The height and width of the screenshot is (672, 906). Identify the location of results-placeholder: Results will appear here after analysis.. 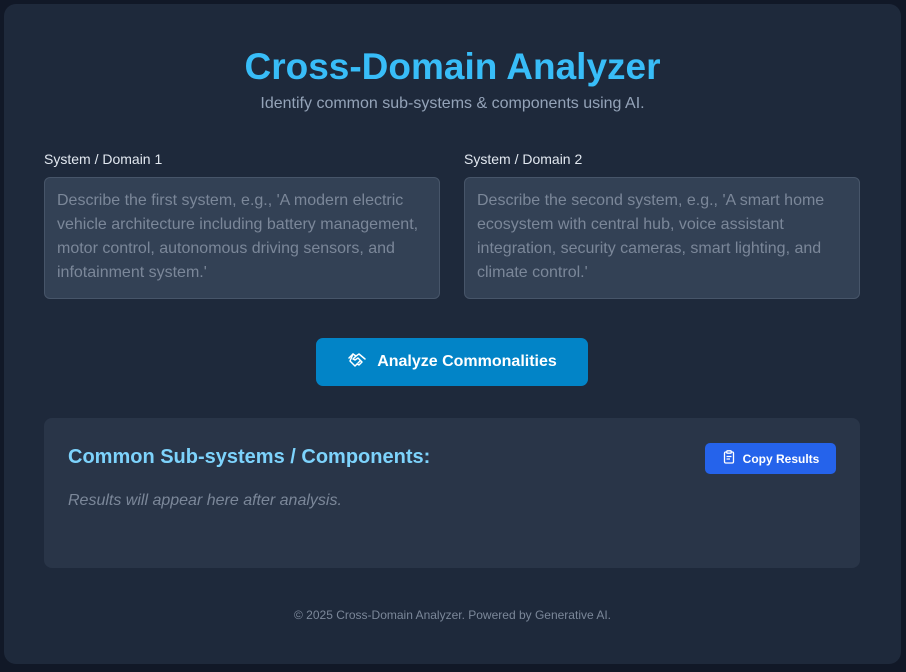
(205, 500).